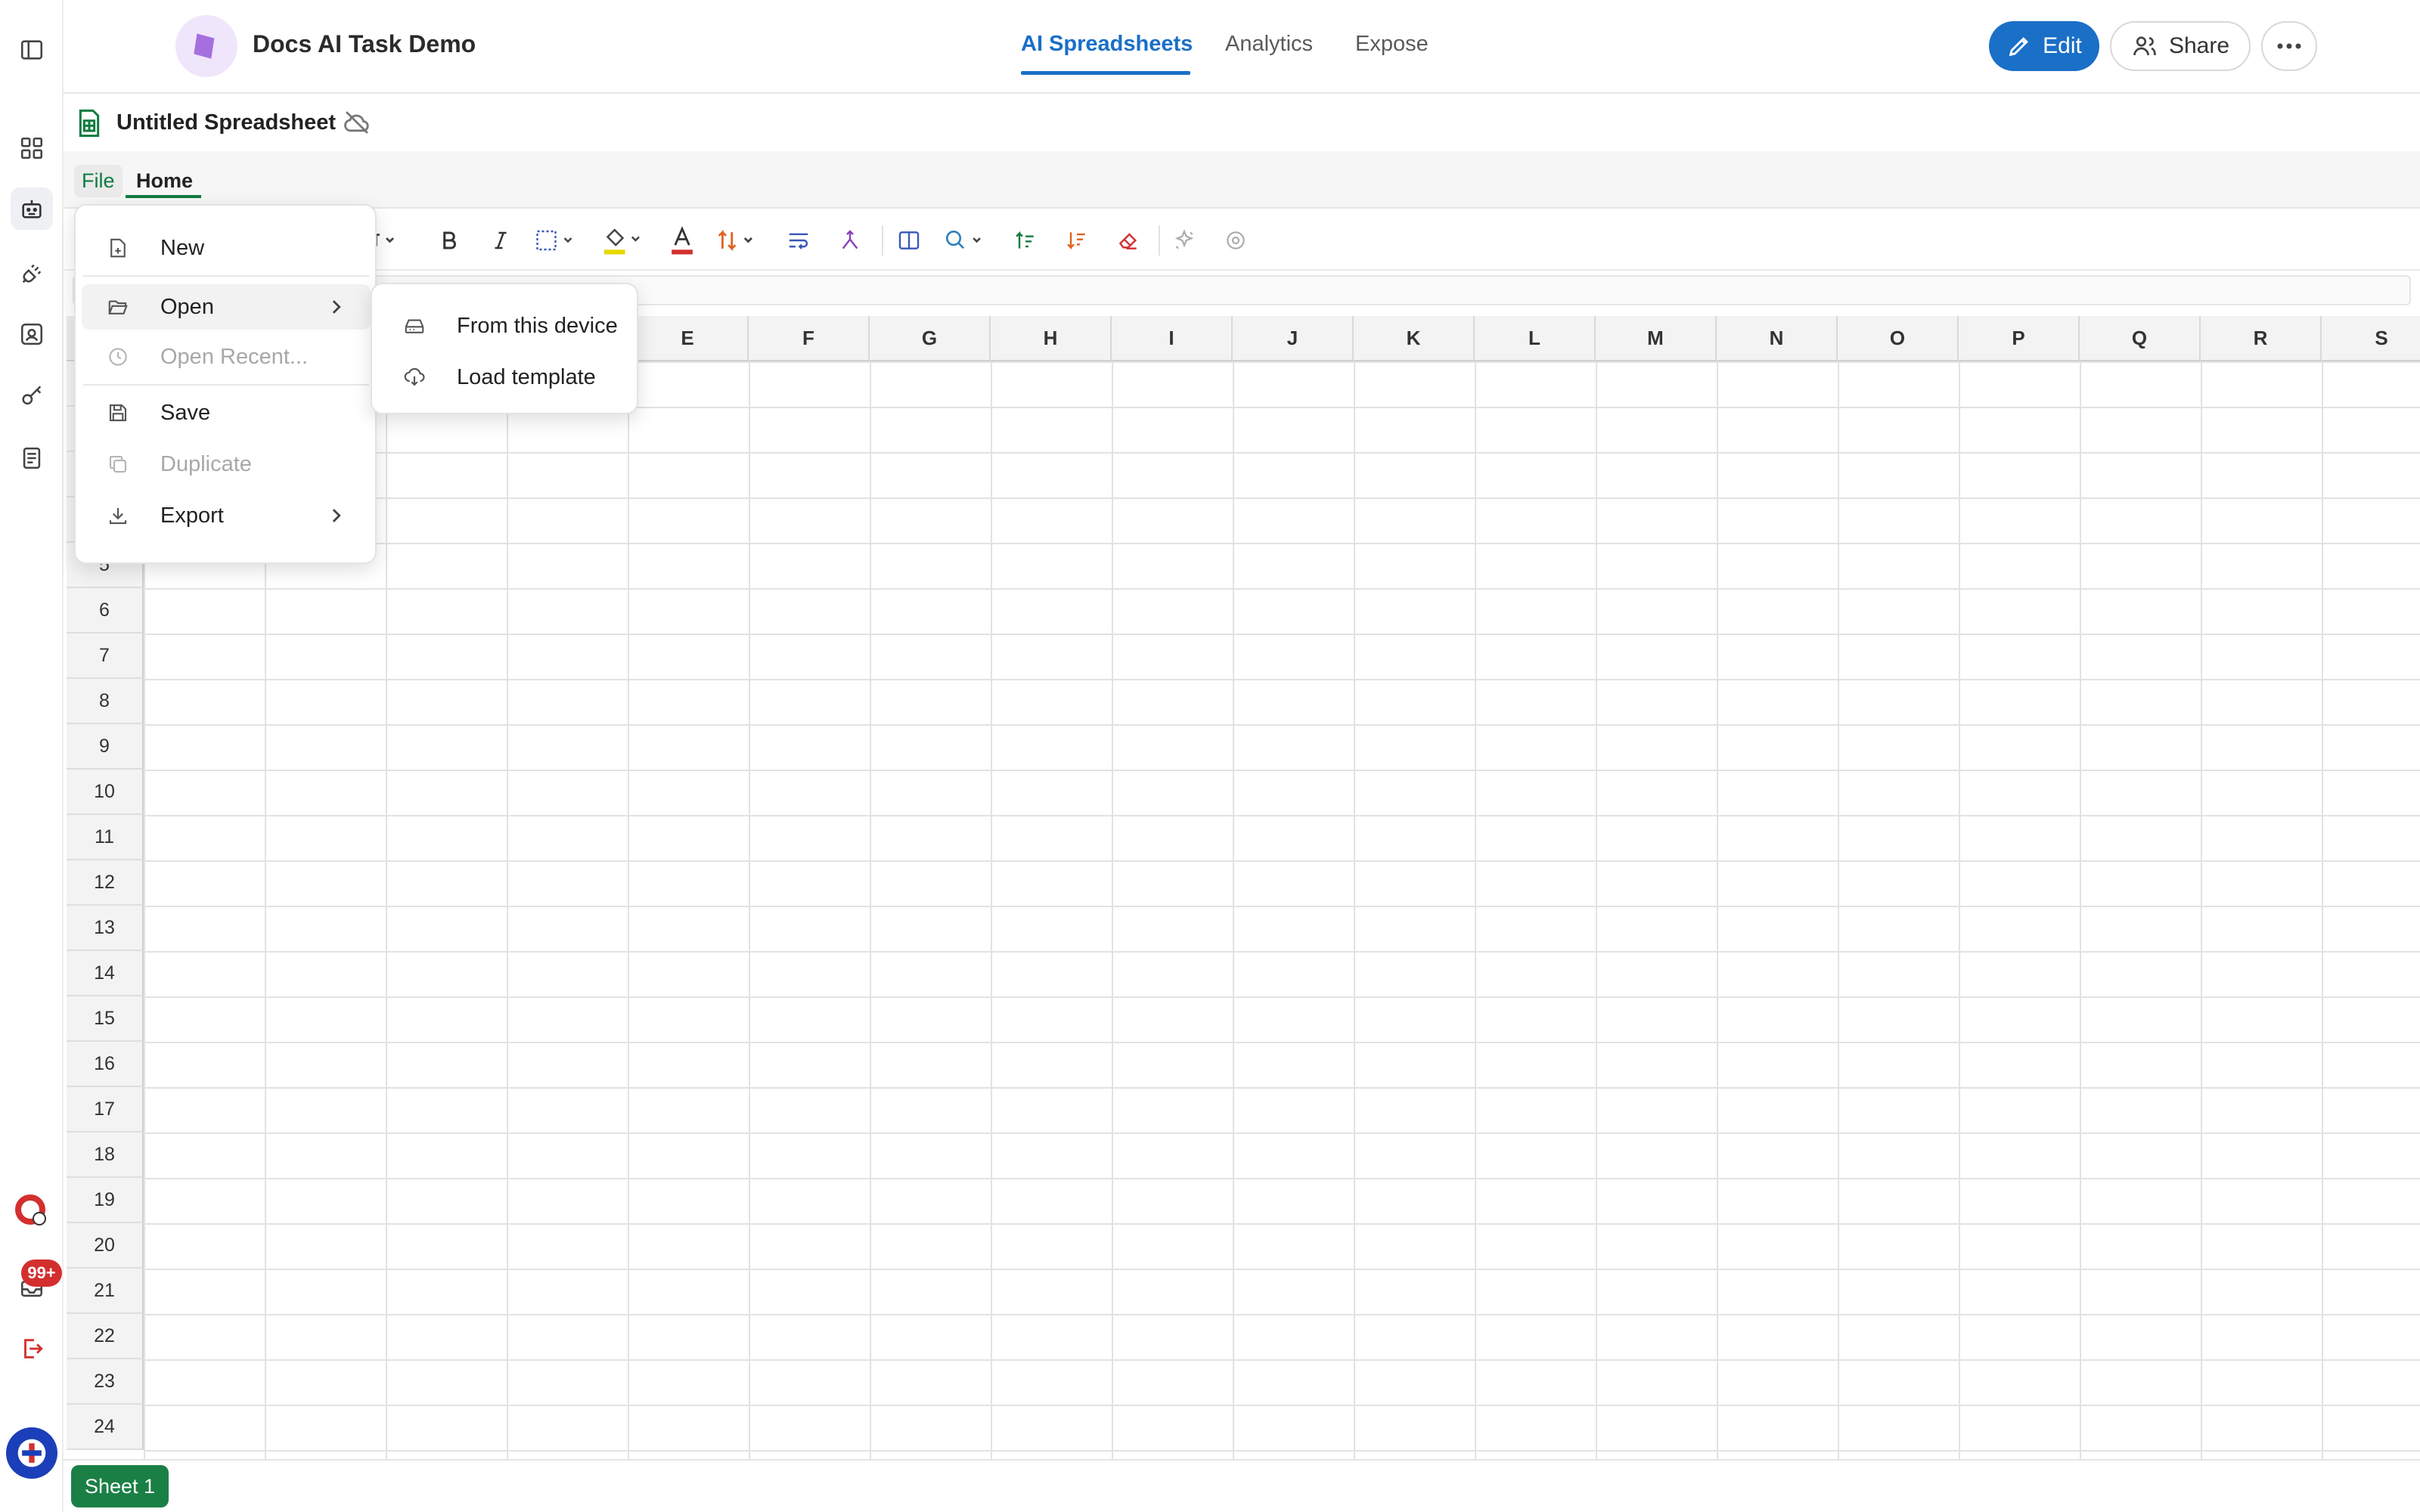 The height and width of the screenshot is (1512, 2420). I want to click on home-tab-underline, so click(163, 197).